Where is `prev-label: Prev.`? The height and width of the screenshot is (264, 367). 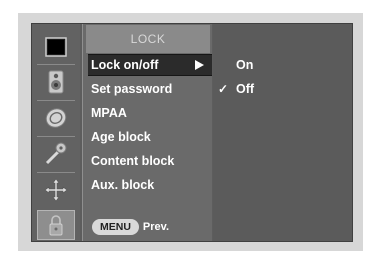 prev-label: Prev. is located at coordinates (156, 227).